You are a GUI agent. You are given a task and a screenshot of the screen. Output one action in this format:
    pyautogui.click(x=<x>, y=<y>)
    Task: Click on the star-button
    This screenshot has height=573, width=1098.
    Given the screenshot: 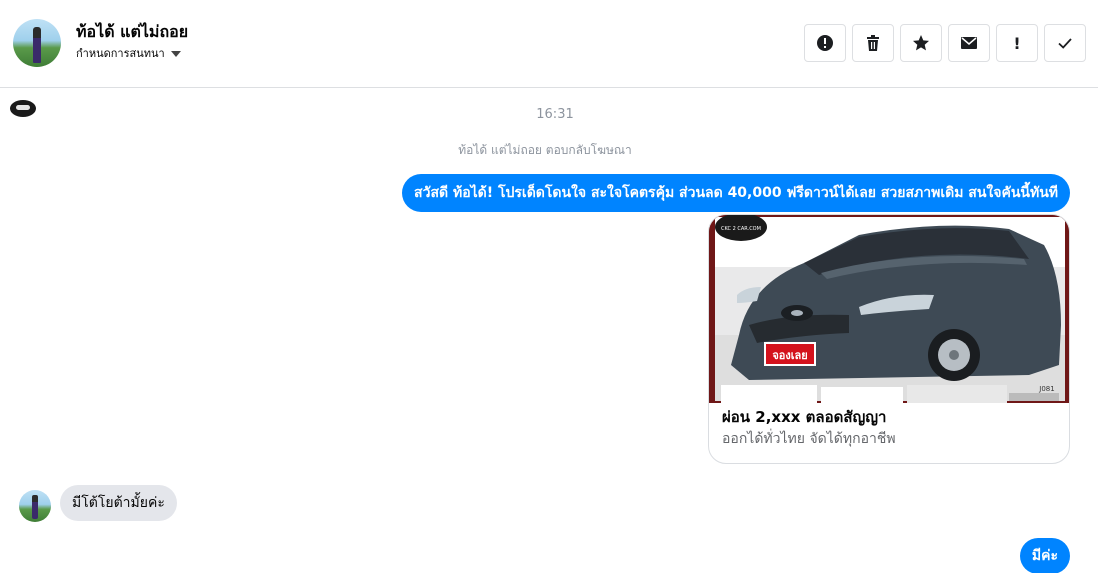 What is the action you would take?
    pyautogui.click(x=921, y=43)
    